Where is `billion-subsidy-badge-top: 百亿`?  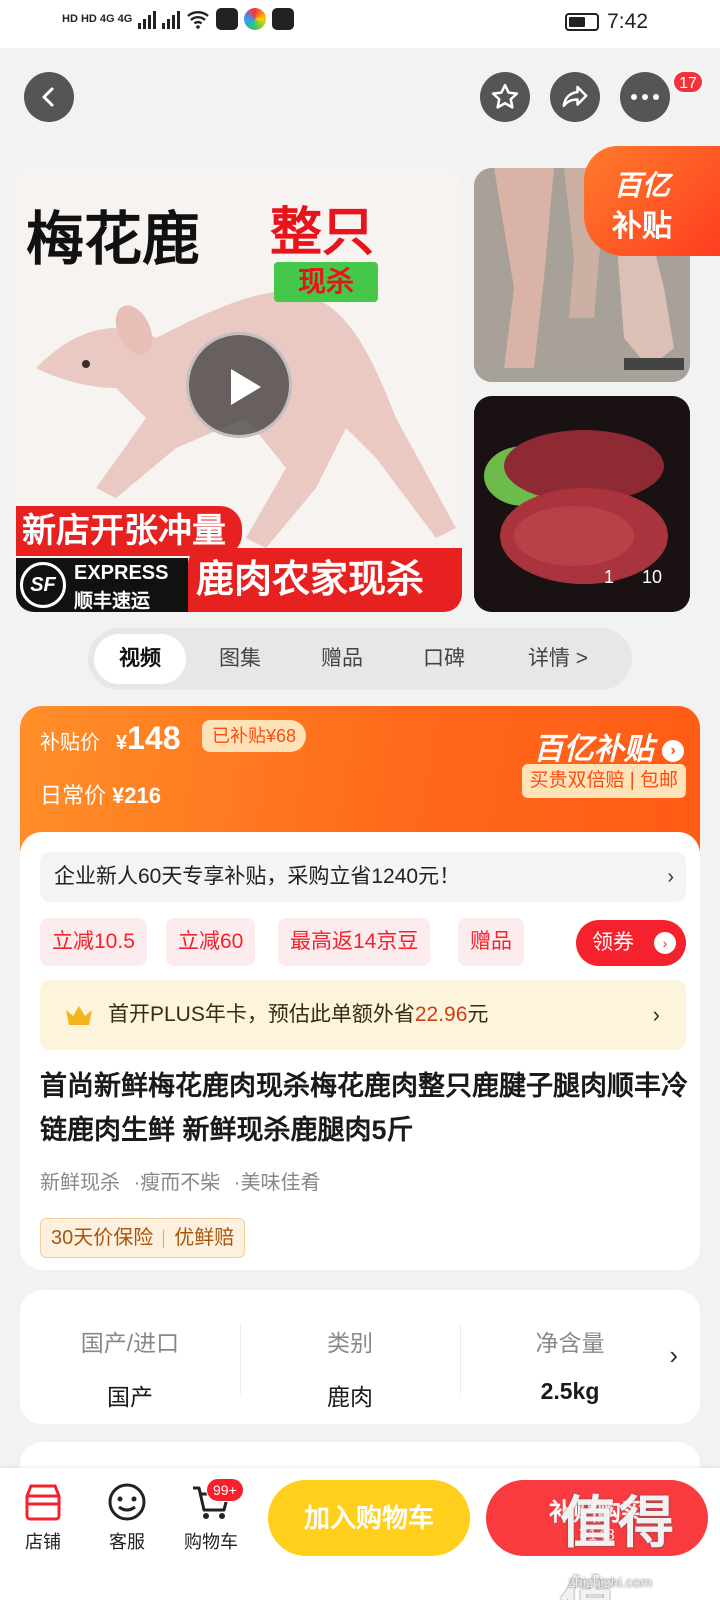 billion-subsidy-badge-top: 百亿 is located at coordinates (642, 185).